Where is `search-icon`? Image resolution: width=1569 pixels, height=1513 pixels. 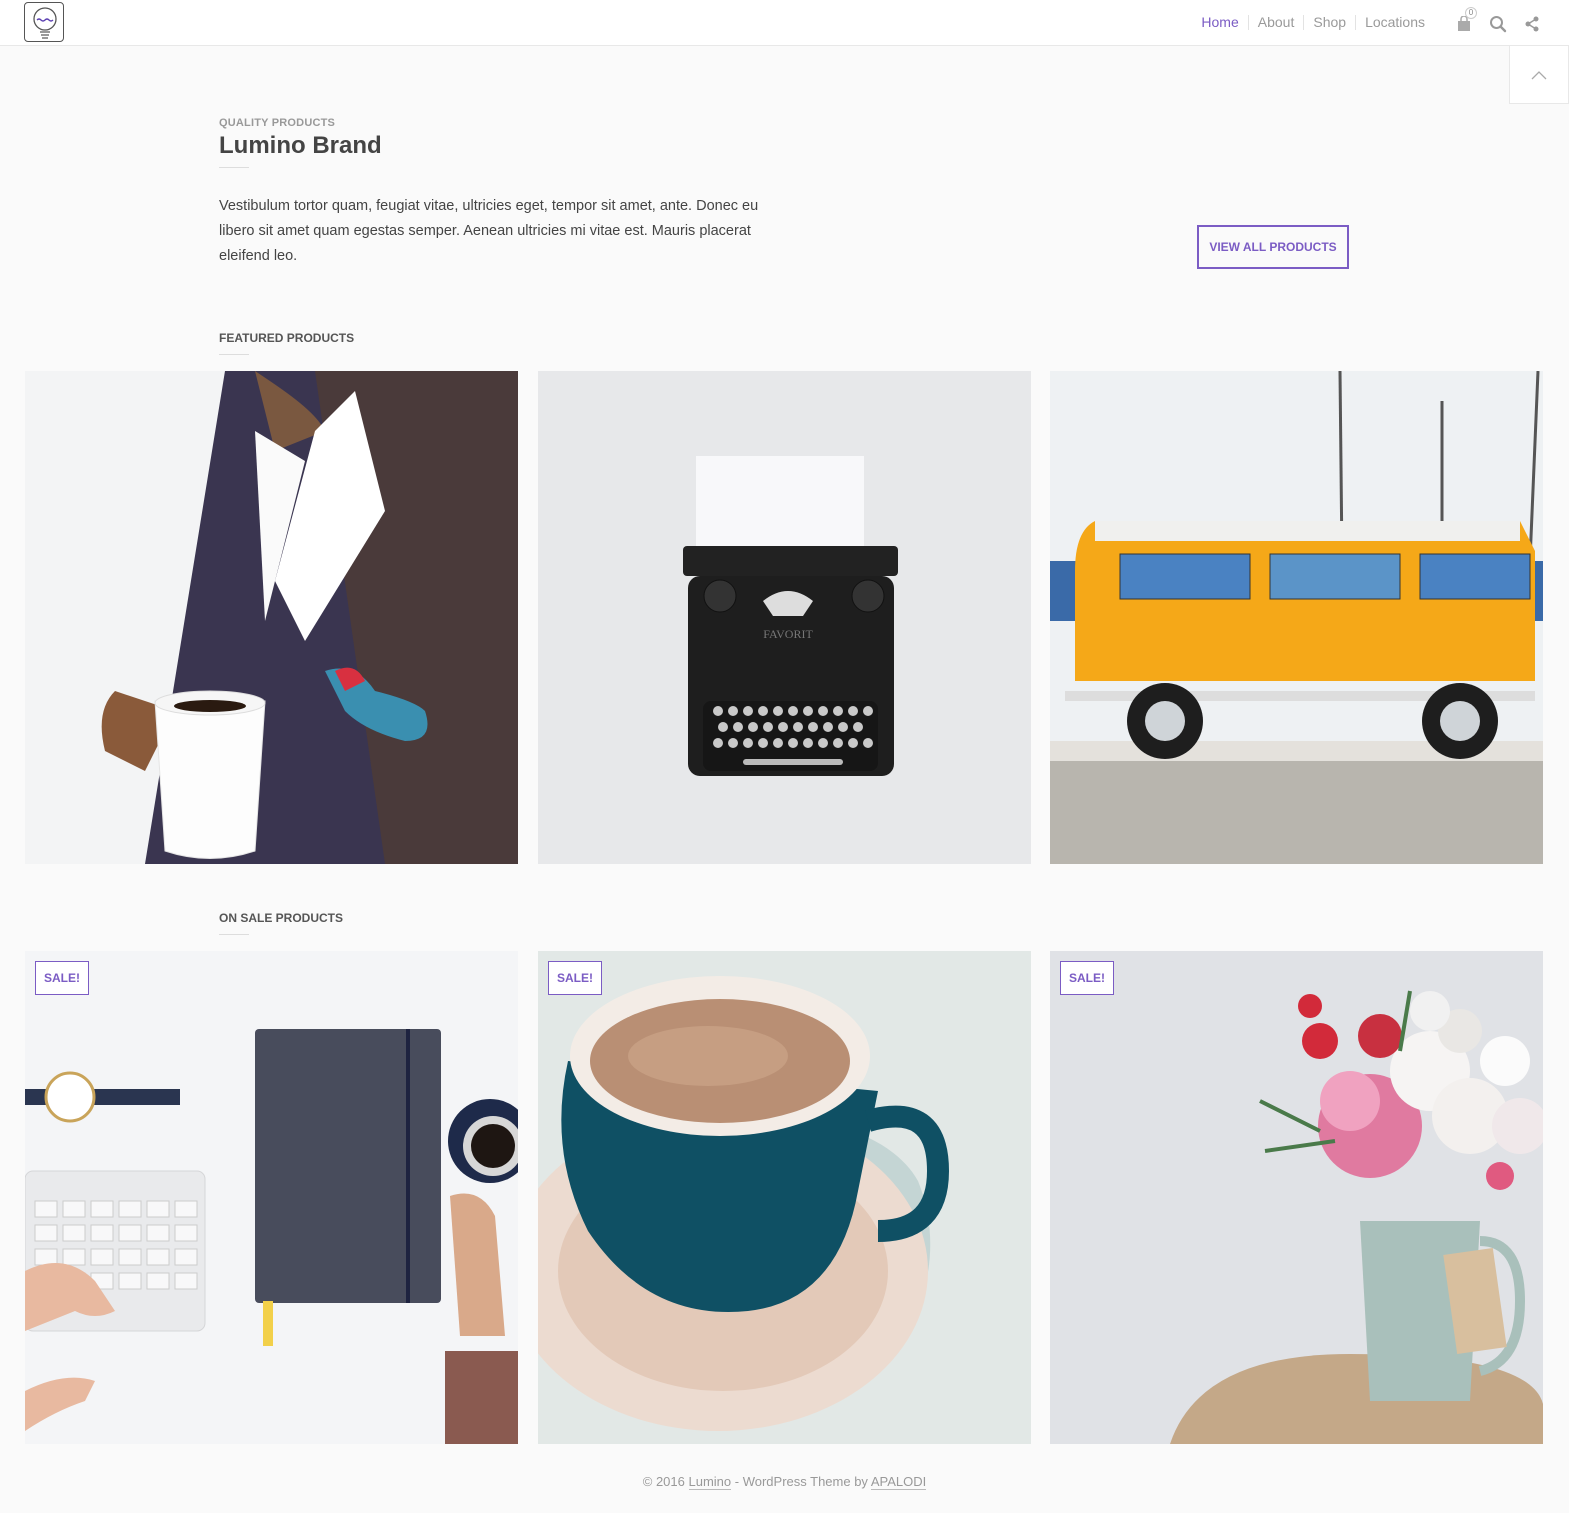 search-icon is located at coordinates (1498, 24).